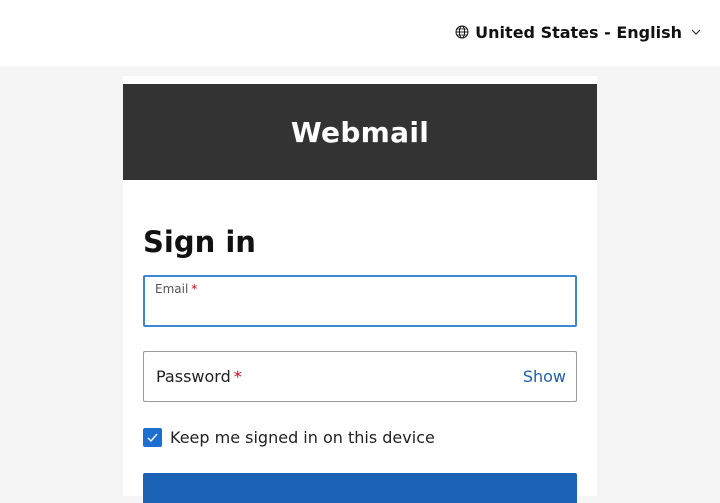  I want to click on top-bar: United States - English, so click(360, 33).